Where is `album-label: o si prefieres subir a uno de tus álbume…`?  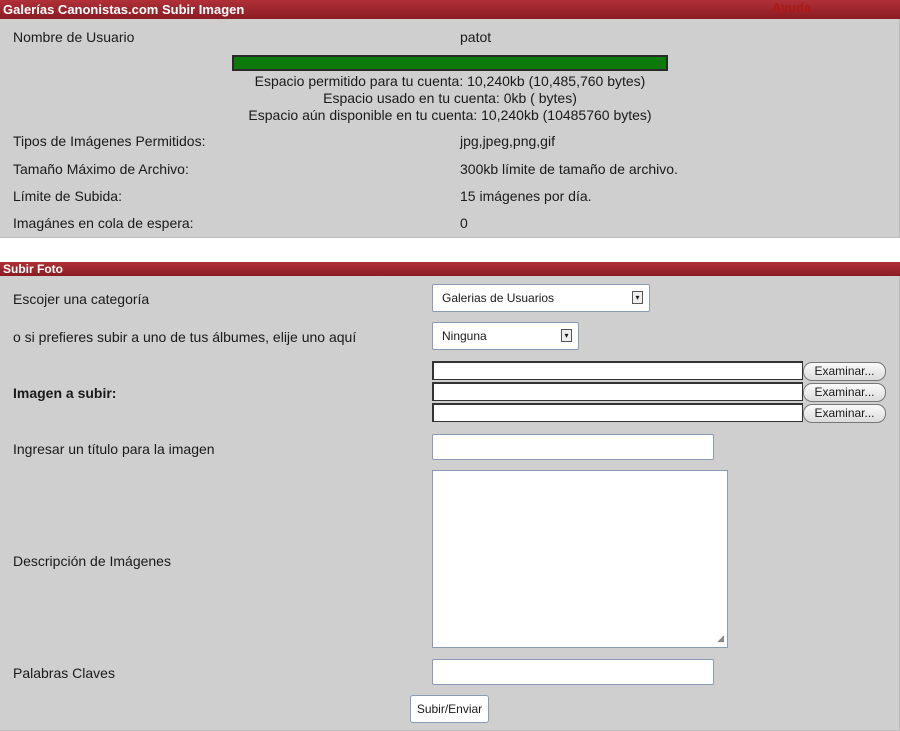
album-label: o si prefieres subir a uno de tus álbume… is located at coordinates (185, 337).